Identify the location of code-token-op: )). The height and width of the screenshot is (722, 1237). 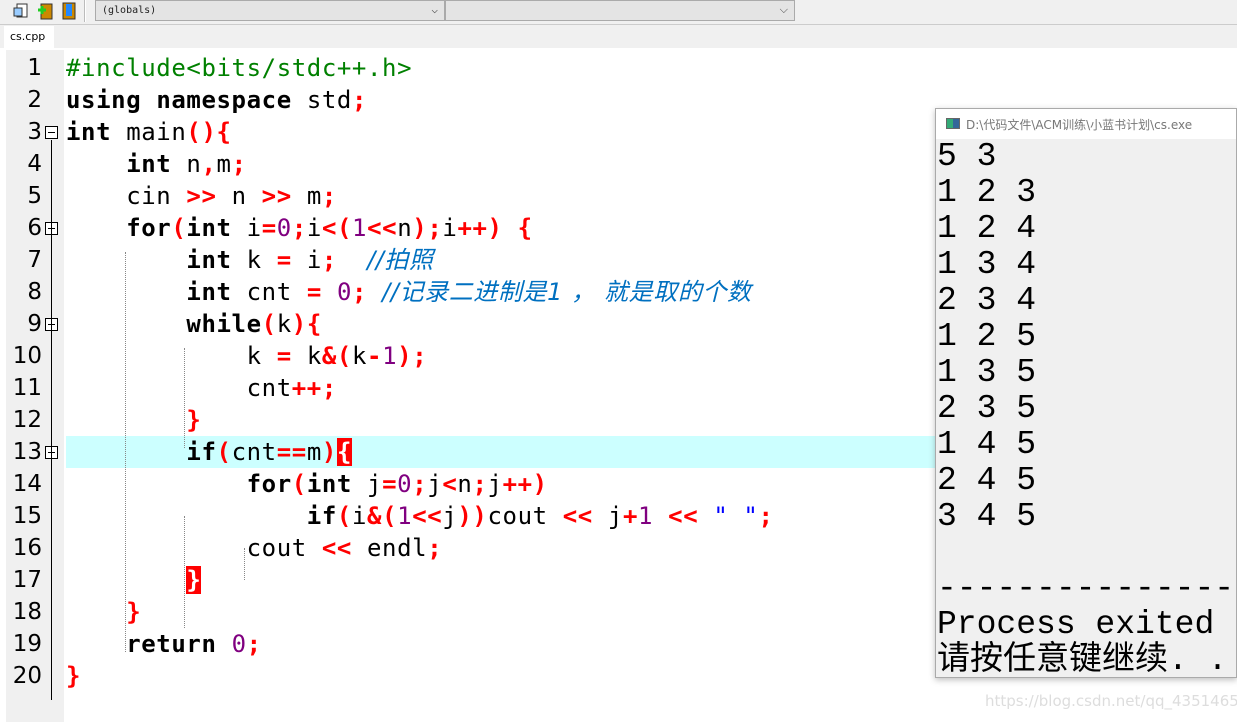
(472, 516).